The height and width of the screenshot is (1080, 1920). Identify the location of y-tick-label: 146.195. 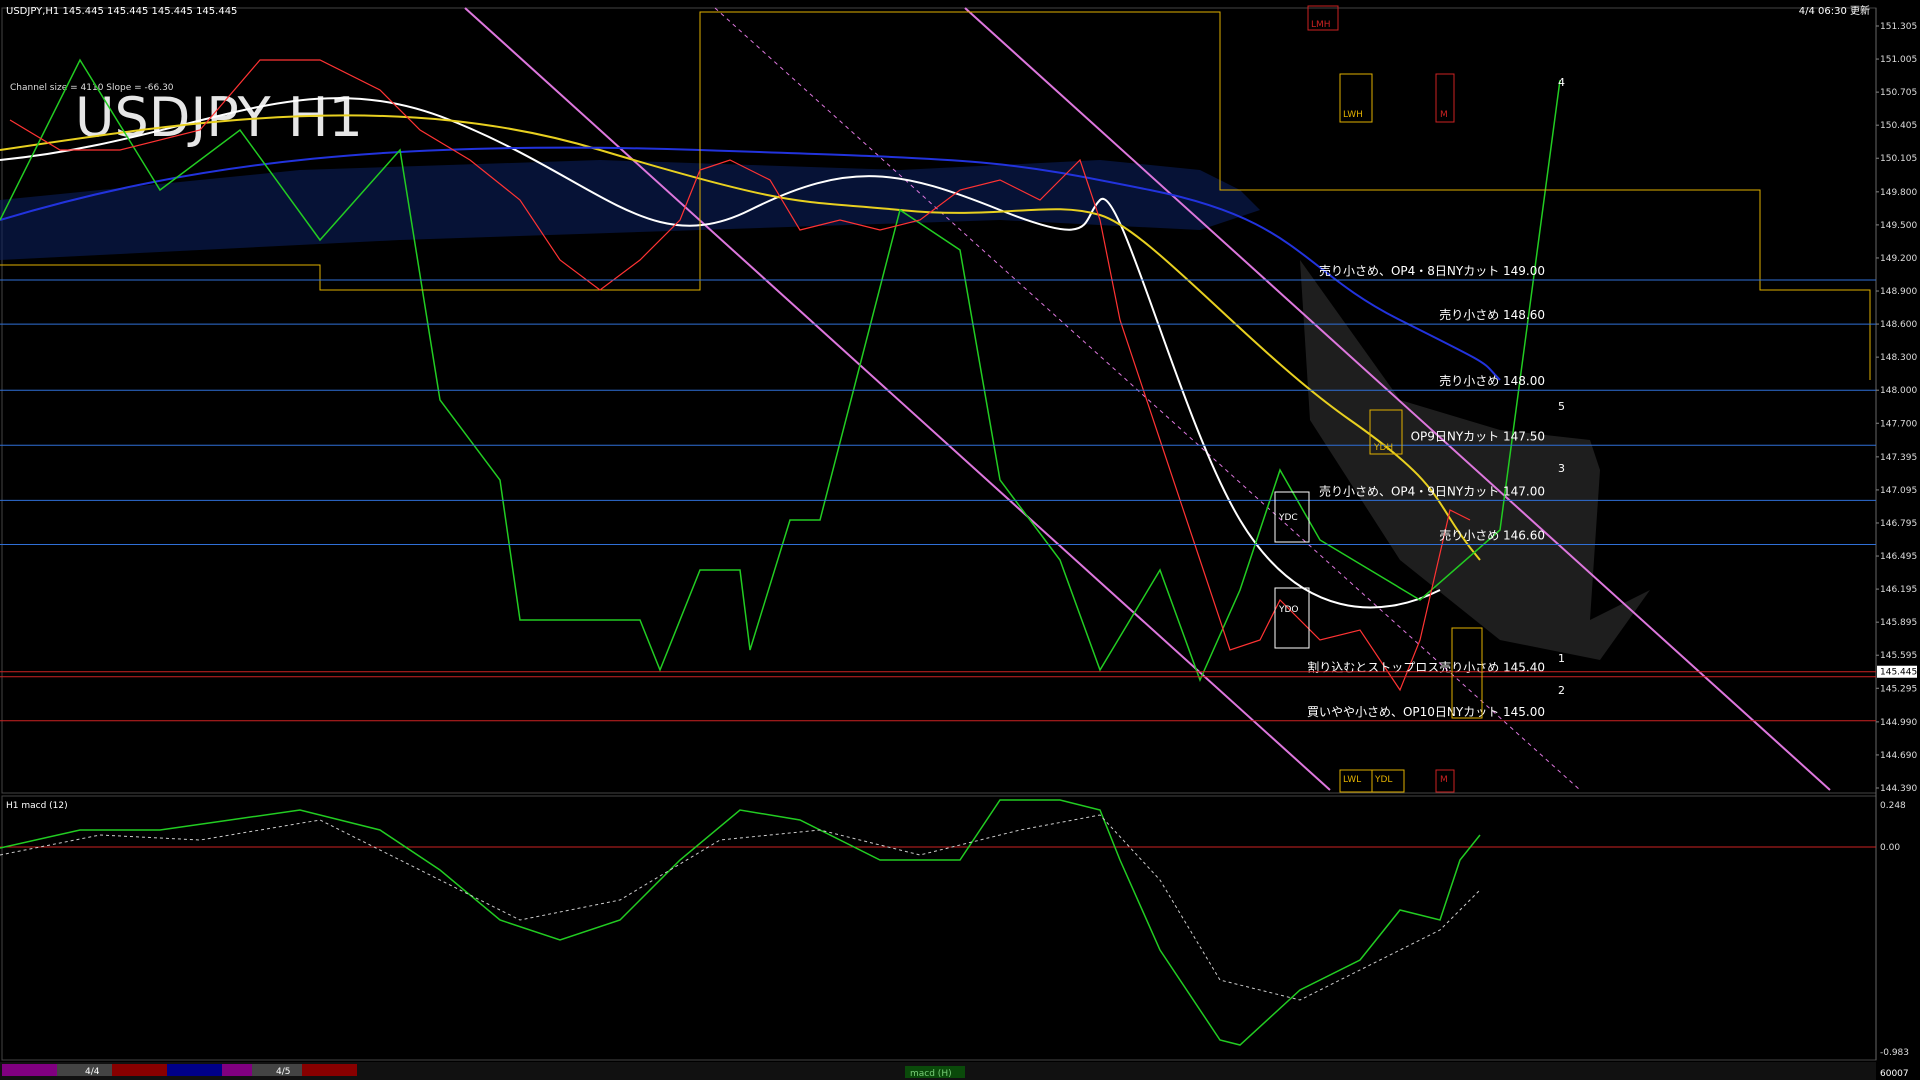
(1898, 590).